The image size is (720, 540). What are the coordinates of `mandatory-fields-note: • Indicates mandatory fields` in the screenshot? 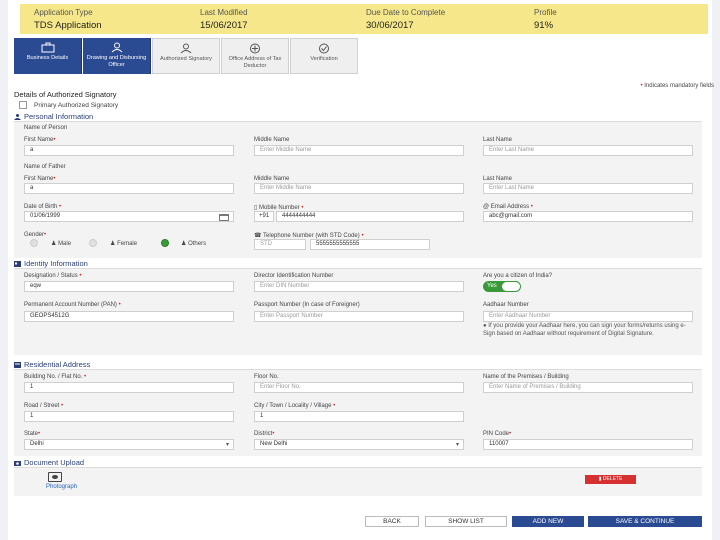 It's located at (677, 86).